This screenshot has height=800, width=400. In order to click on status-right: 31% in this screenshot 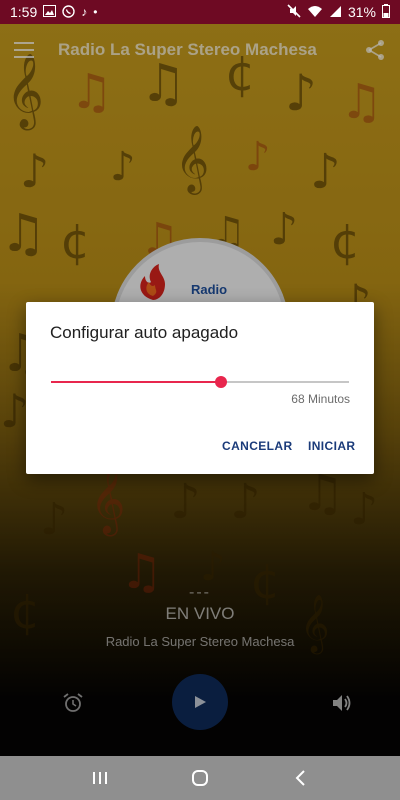, I will do `click(338, 12)`.